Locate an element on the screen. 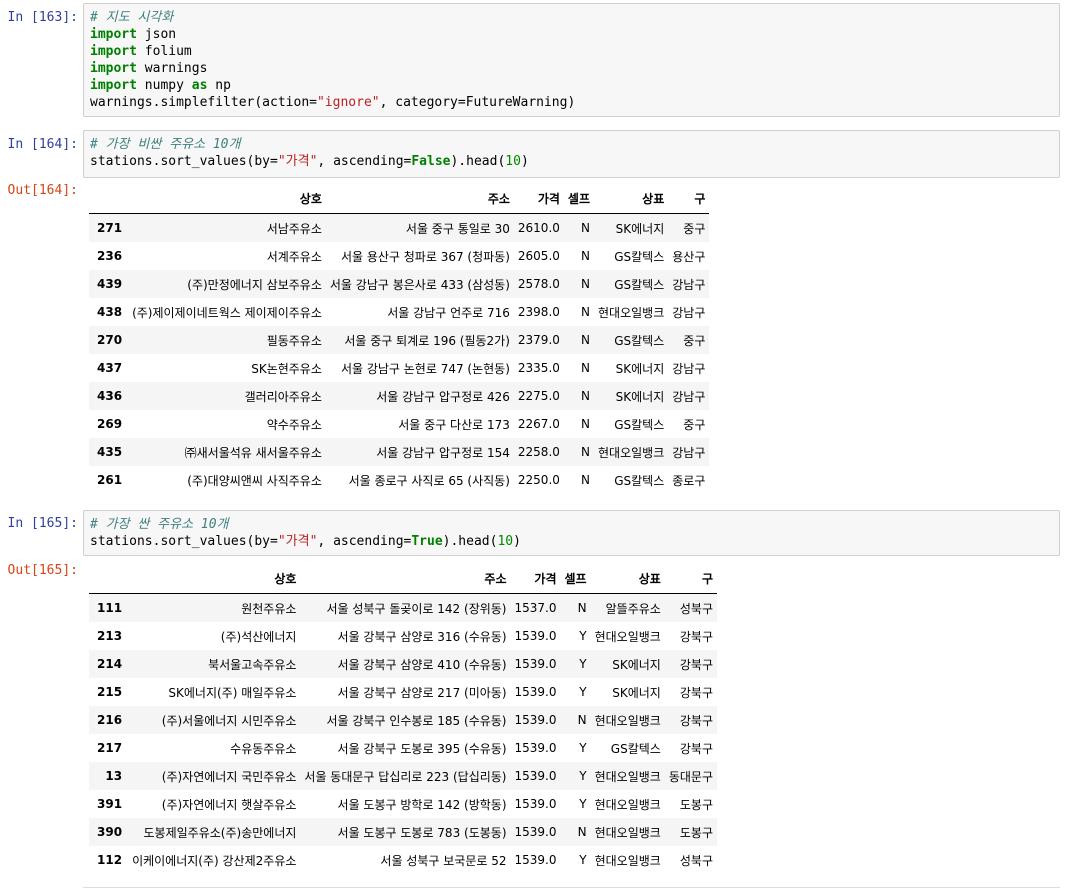  table-row: 269 약수주유소 서울 중구 다산로 173 2267.0 N GS칼텍스 중구 is located at coordinates (399, 424).